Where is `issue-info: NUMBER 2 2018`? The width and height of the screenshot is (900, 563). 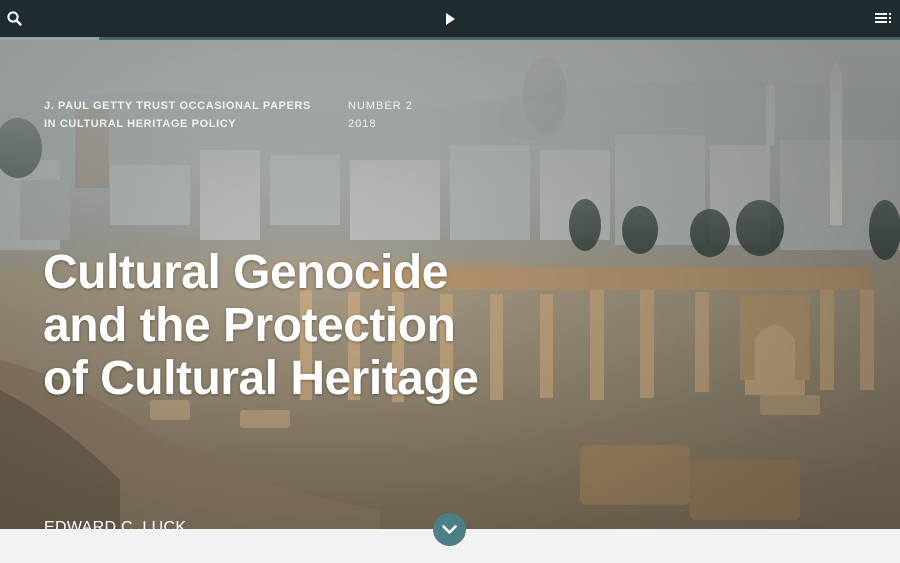
issue-info: NUMBER 2 2018 is located at coordinates (380, 115).